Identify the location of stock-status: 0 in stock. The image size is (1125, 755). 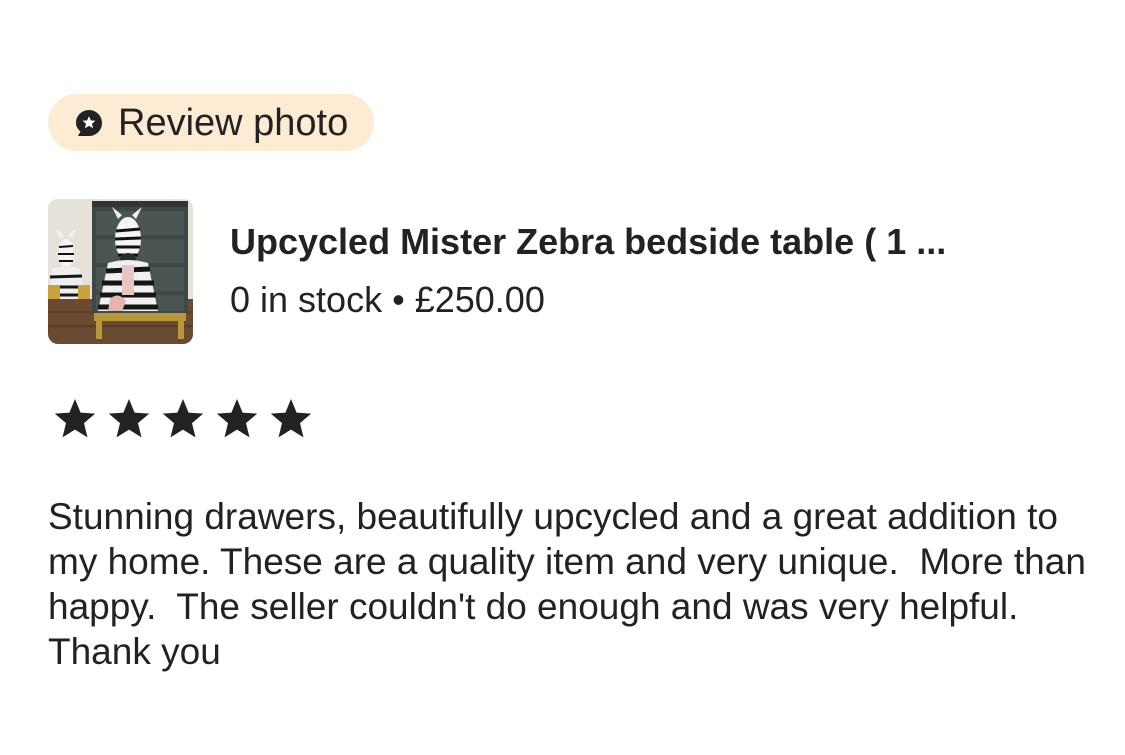
(306, 299).